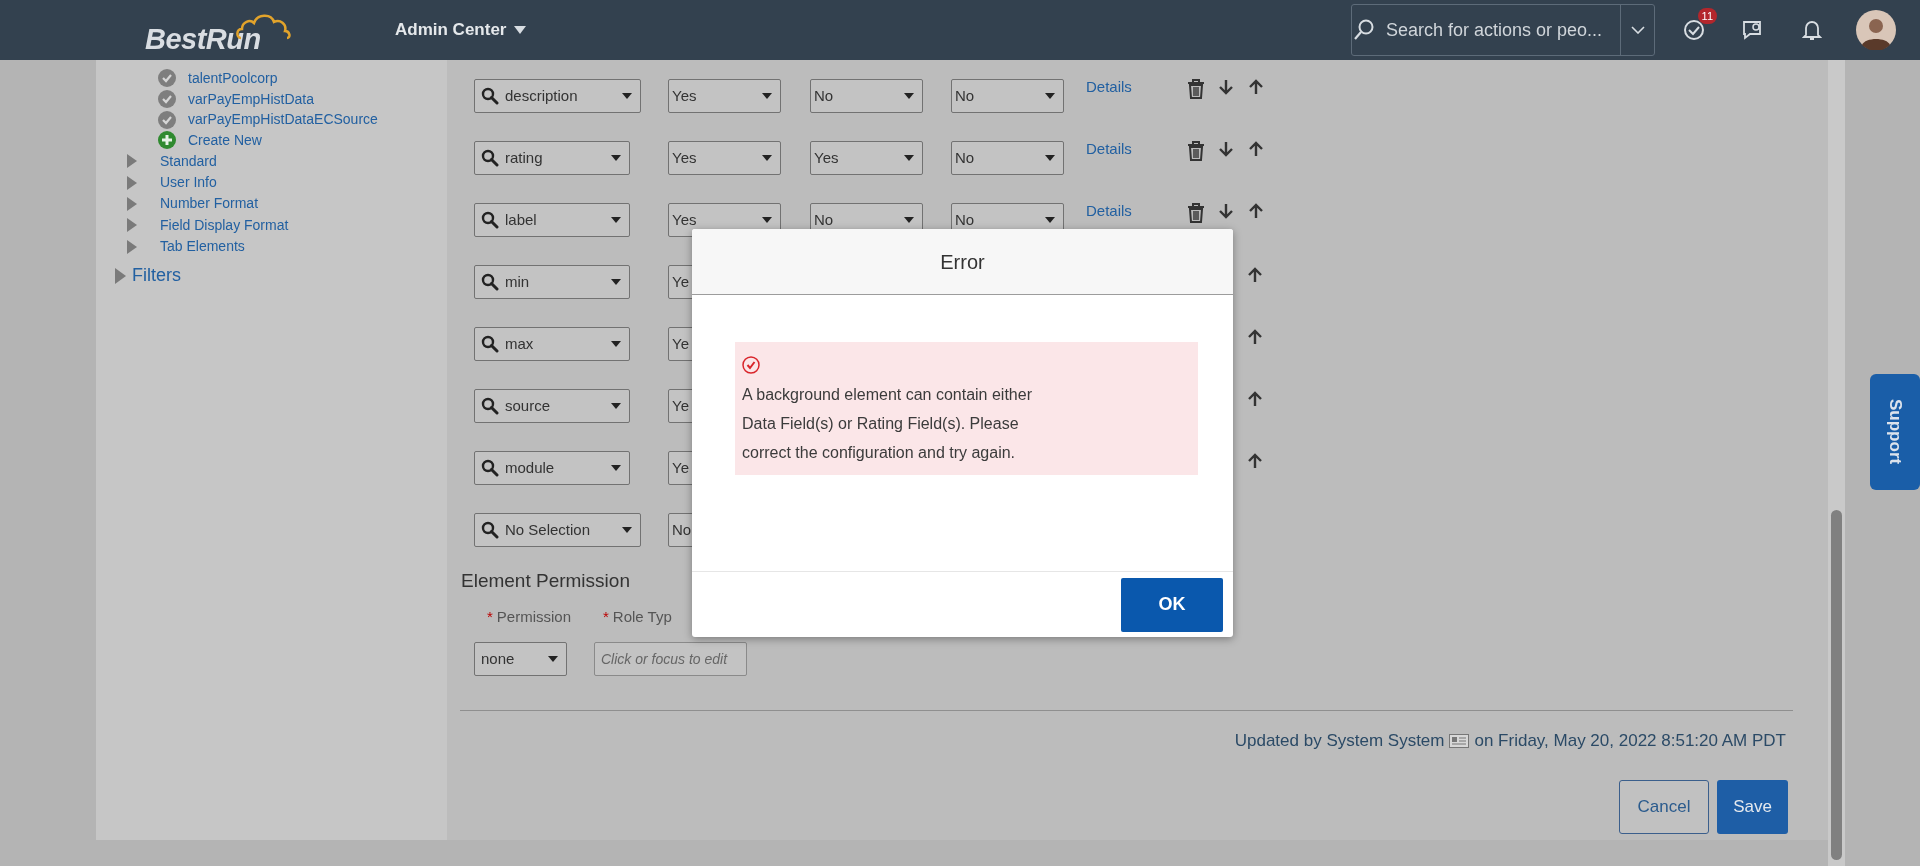  I want to click on field-select: No Selection, so click(557, 530).